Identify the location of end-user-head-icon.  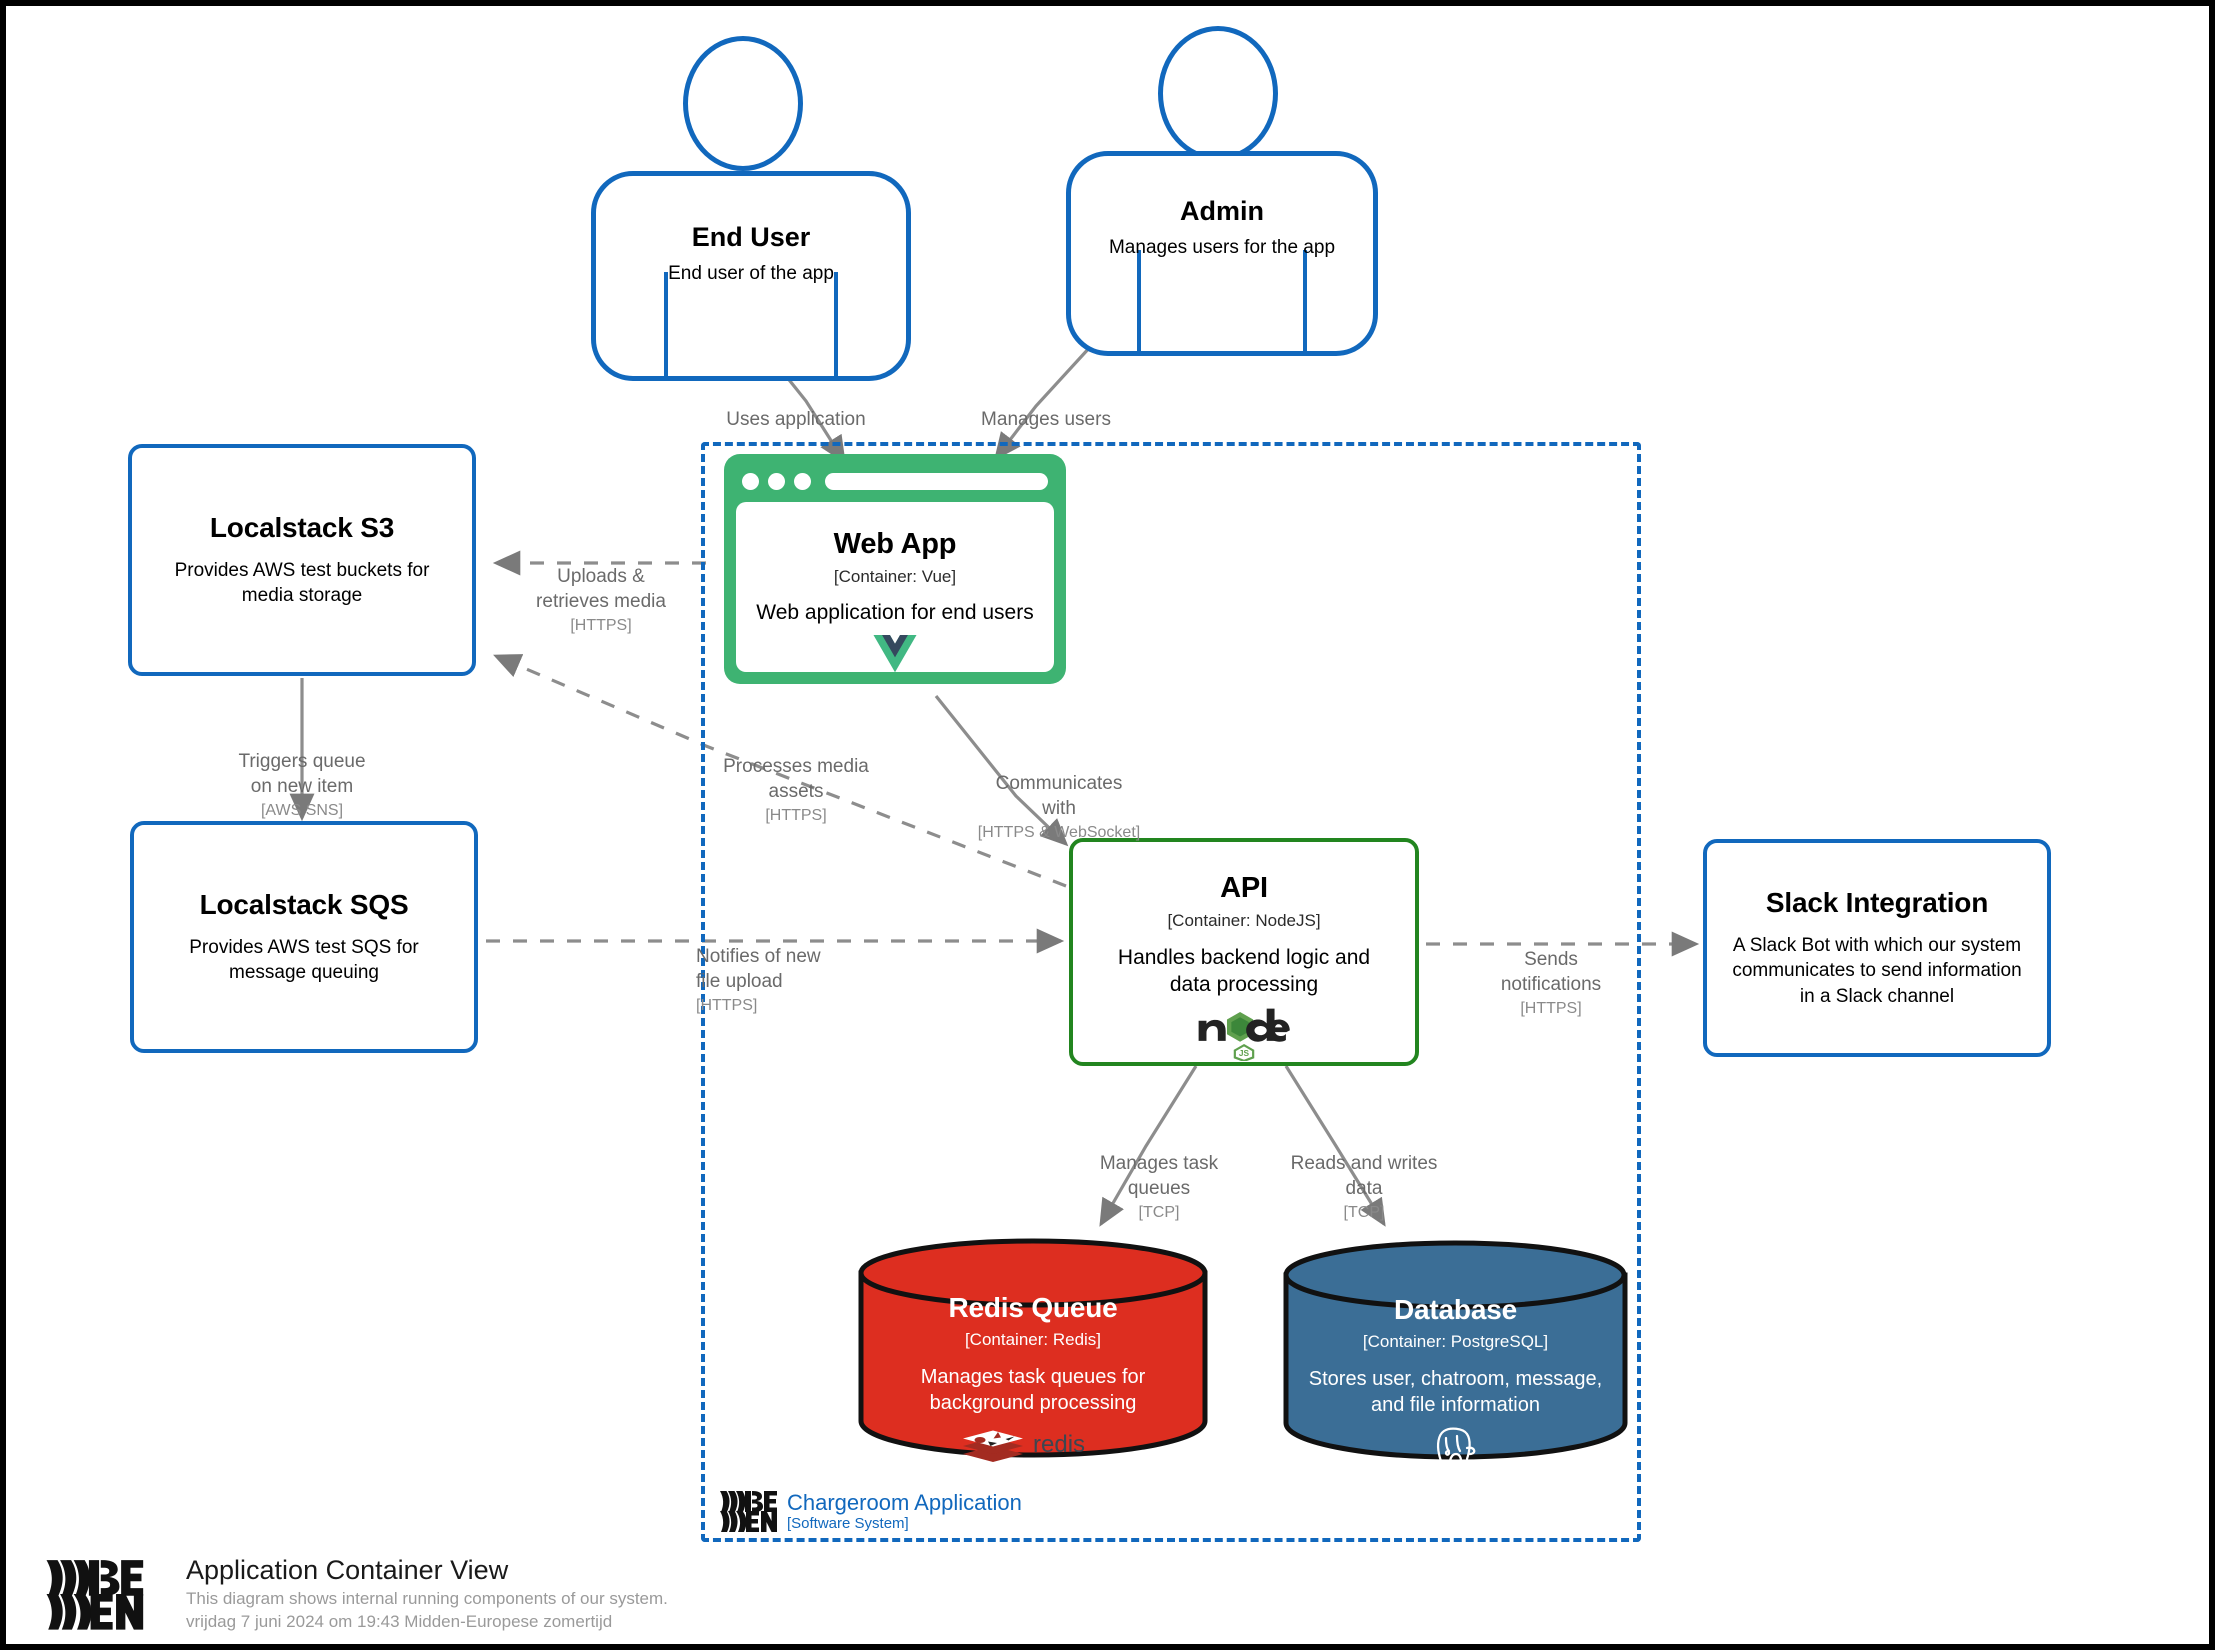
(743, 103).